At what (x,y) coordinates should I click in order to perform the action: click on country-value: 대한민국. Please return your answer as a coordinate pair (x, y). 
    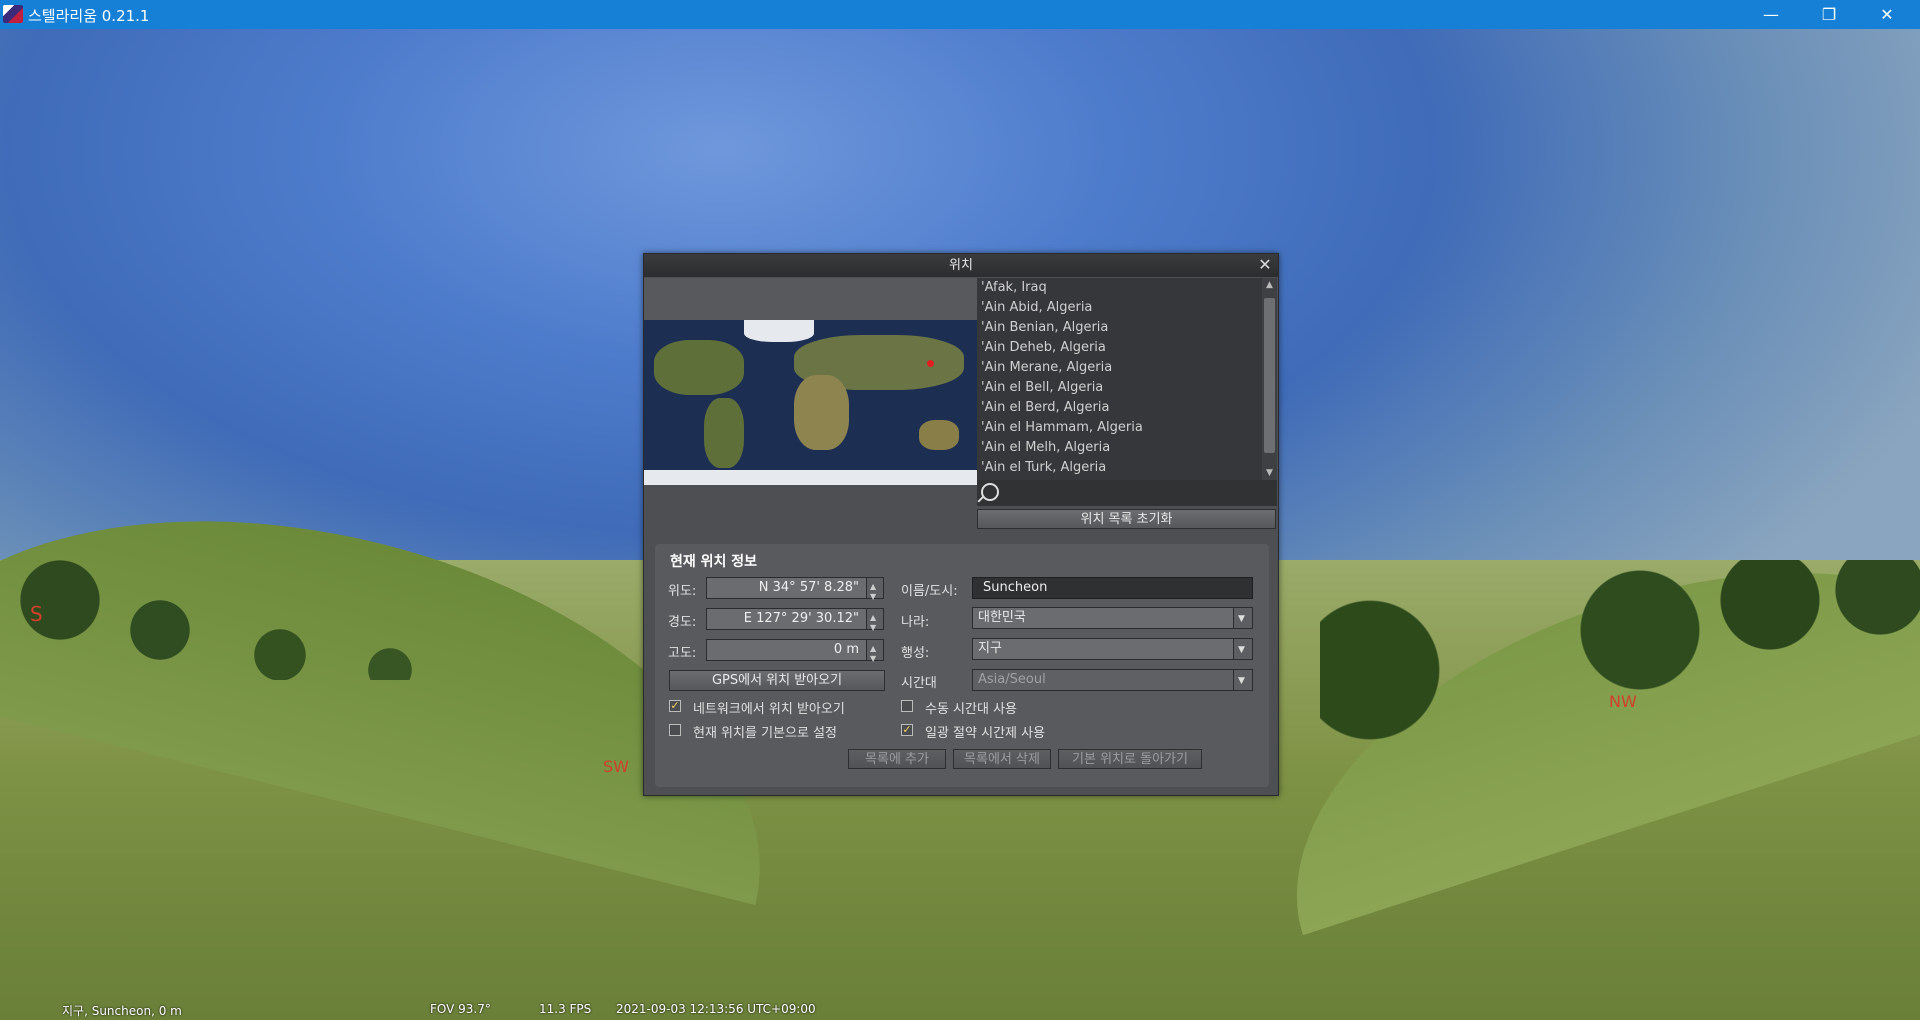
    Looking at the image, I should click on (1002, 617).